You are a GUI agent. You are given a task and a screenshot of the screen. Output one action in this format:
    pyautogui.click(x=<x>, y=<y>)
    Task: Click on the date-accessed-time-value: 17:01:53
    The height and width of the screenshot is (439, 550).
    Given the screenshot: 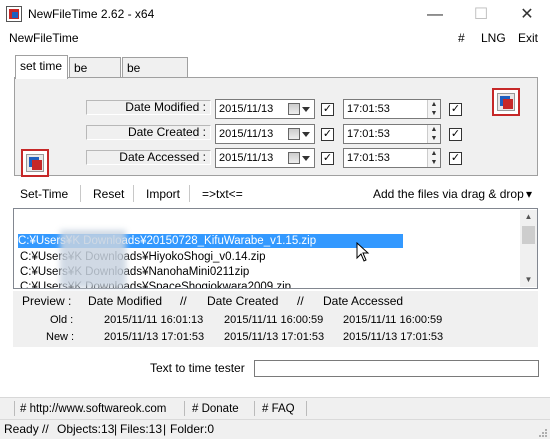 What is the action you would take?
    pyautogui.click(x=368, y=158)
    